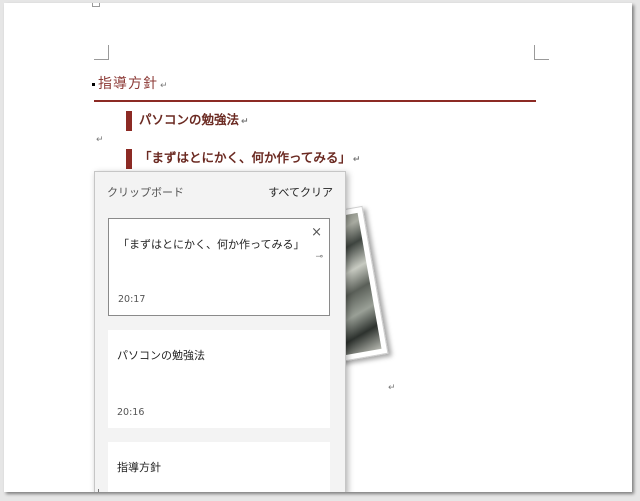 The image size is (640, 501). I want to click on margin-corner-top-left, so click(101, 52).